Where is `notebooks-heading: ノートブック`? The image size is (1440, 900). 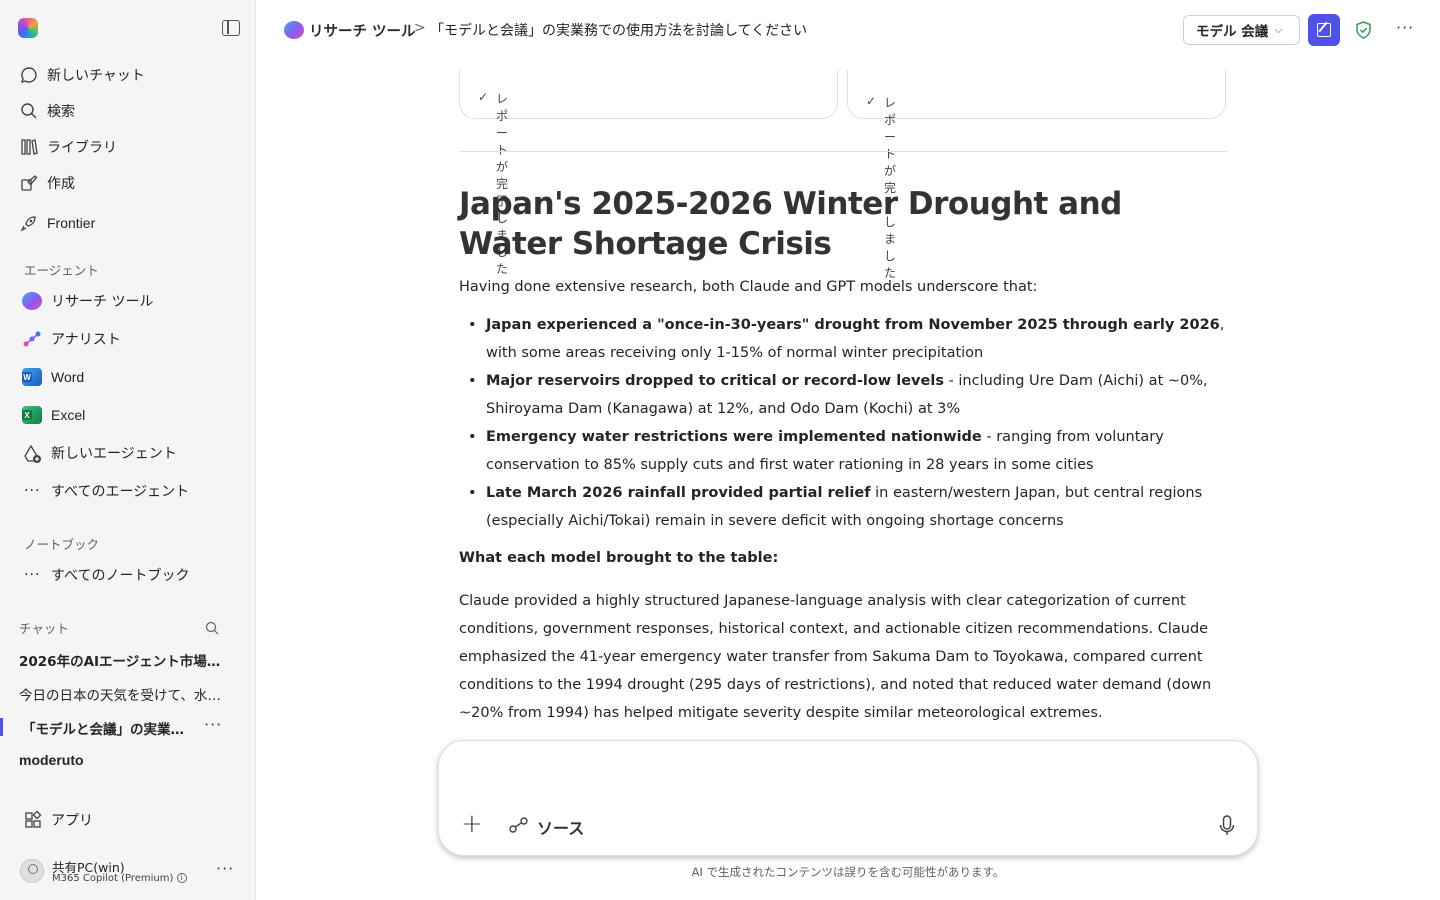 notebooks-heading: ノートブック is located at coordinates (62, 544).